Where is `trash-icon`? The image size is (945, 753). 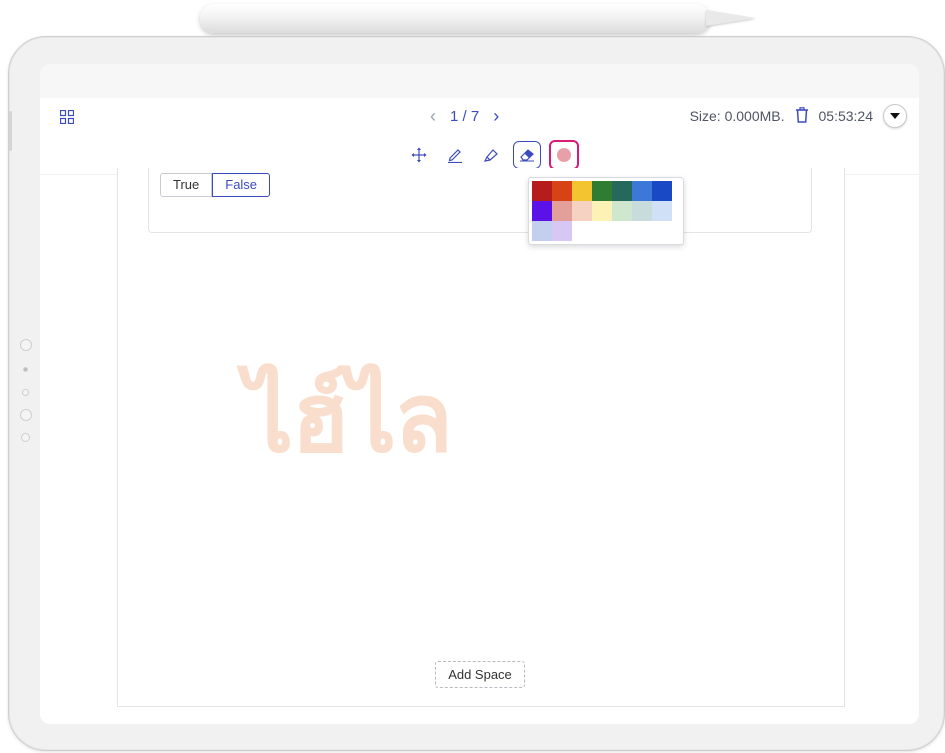 trash-icon is located at coordinates (802, 116).